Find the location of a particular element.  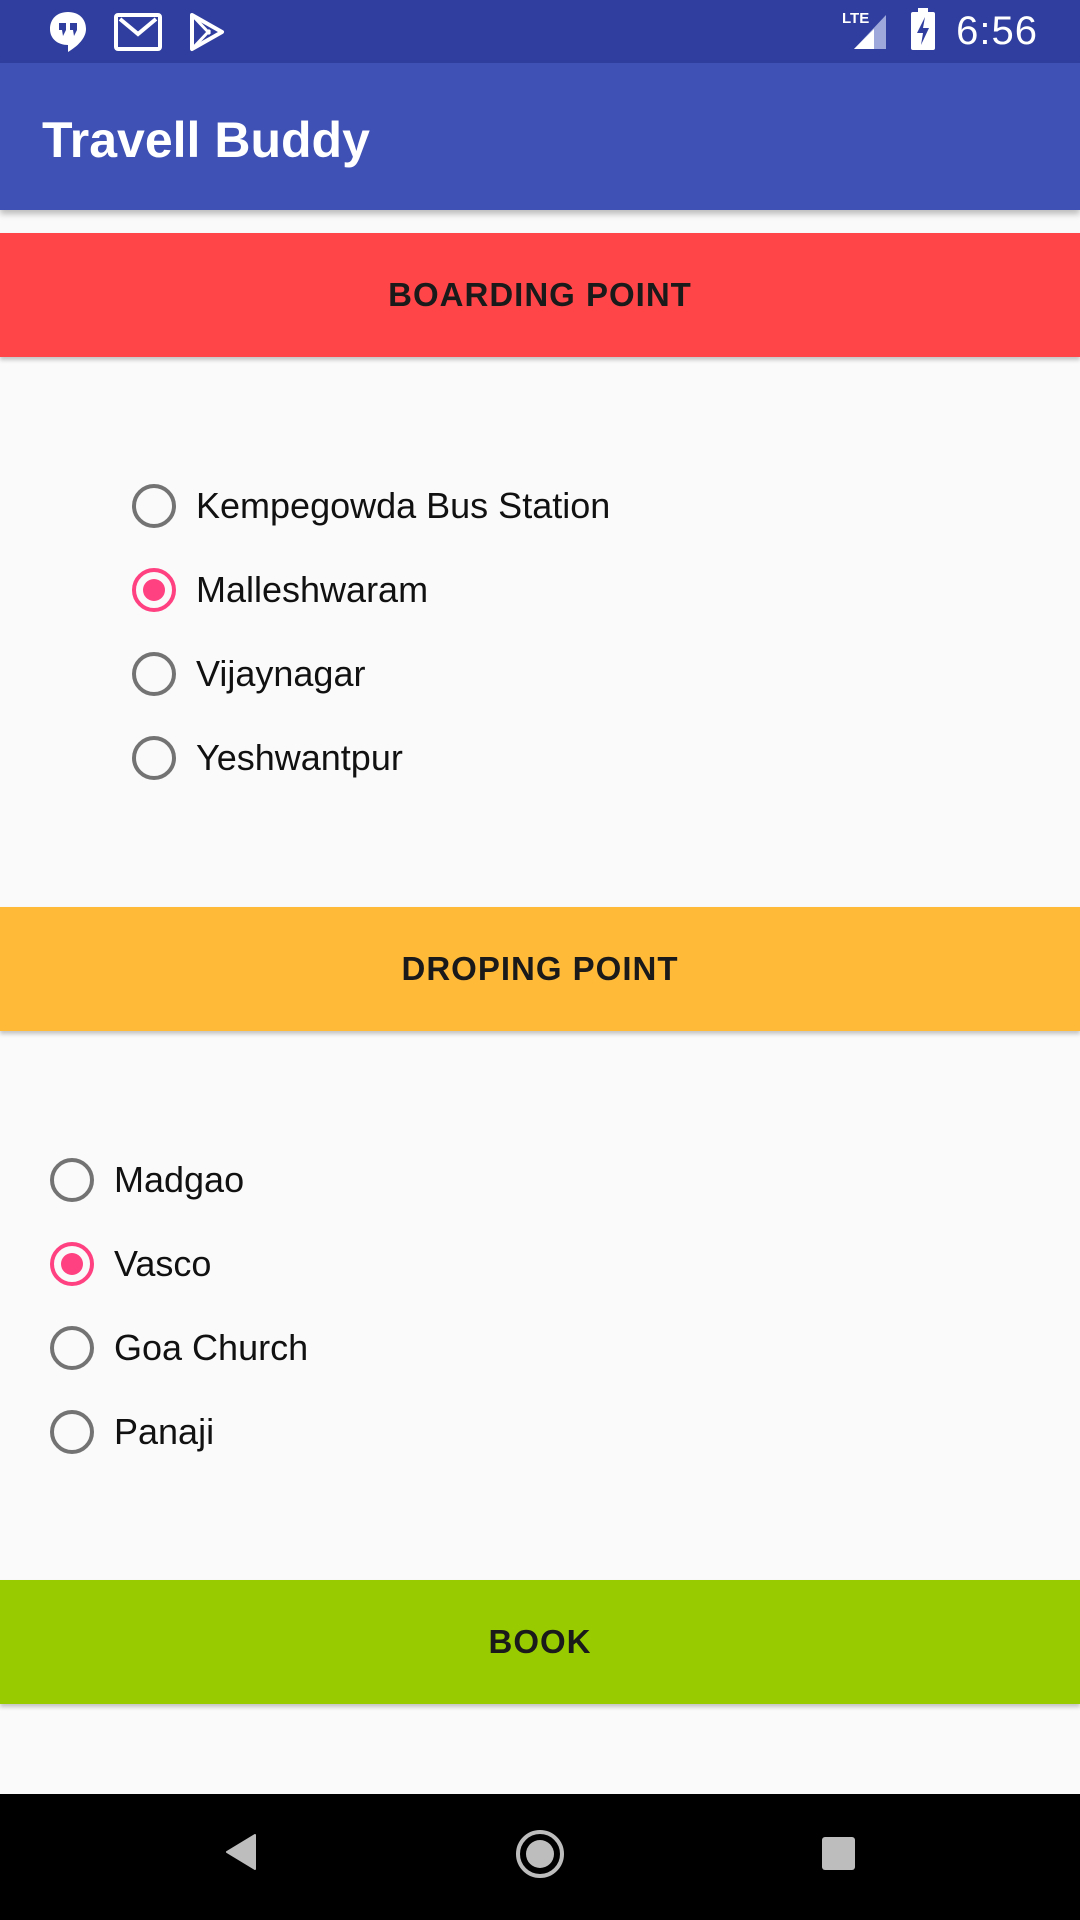

battery-charging-icon is located at coordinates (923, 31).